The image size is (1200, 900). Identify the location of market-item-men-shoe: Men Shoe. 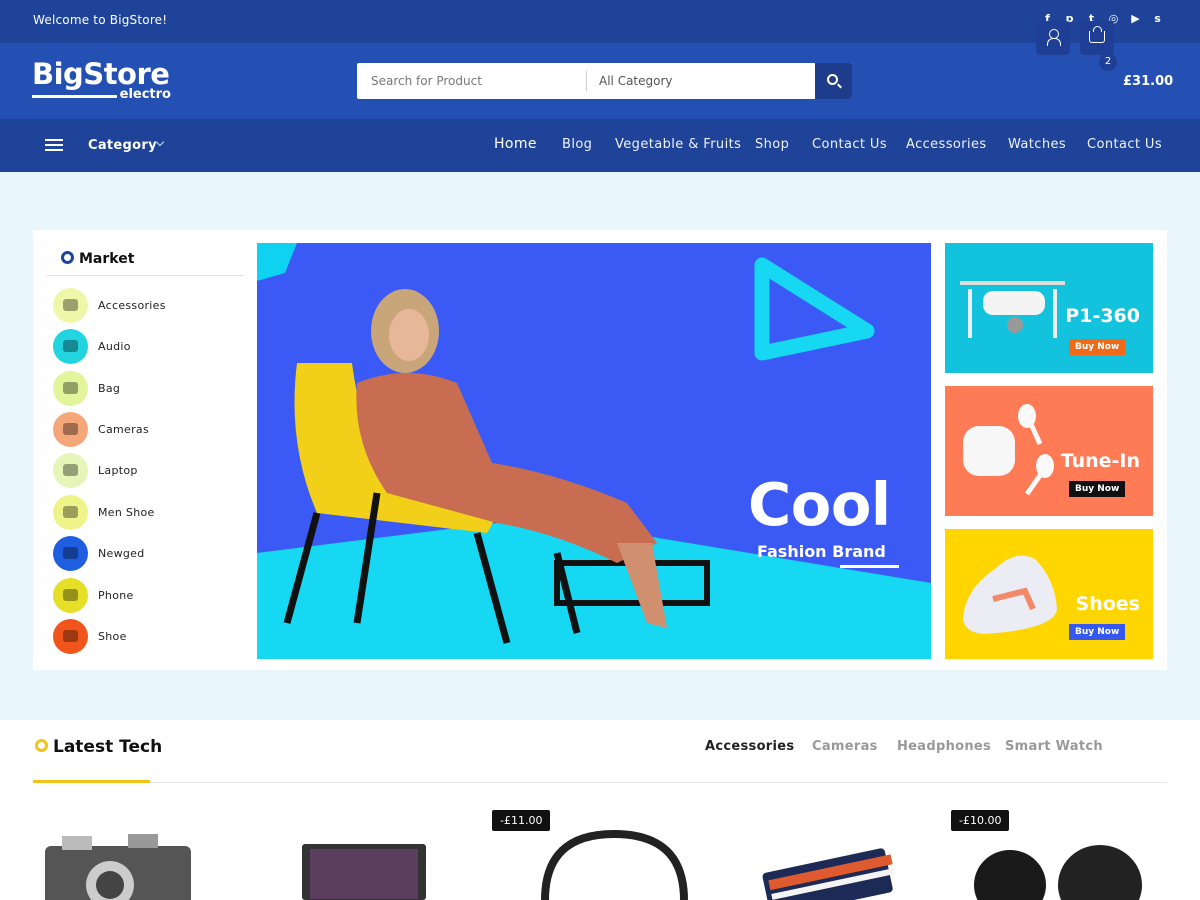
(148, 513).